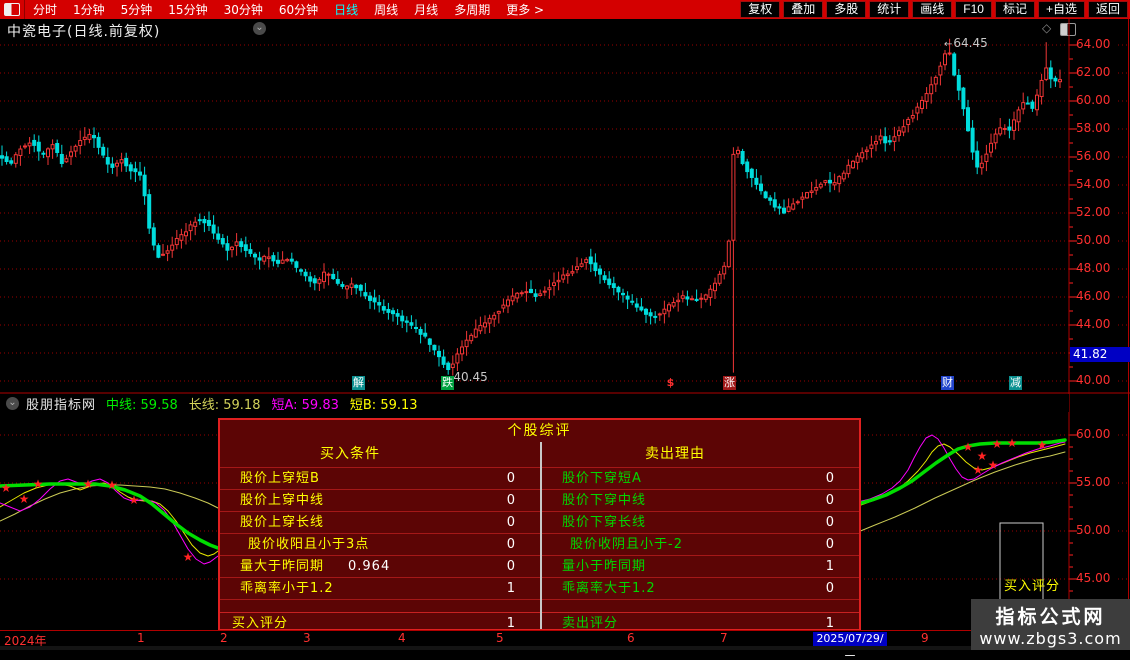 Image resolution: width=1130 pixels, height=660 pixels. I want to click on chevron-down-icon: ⌄, so click(259, 28).